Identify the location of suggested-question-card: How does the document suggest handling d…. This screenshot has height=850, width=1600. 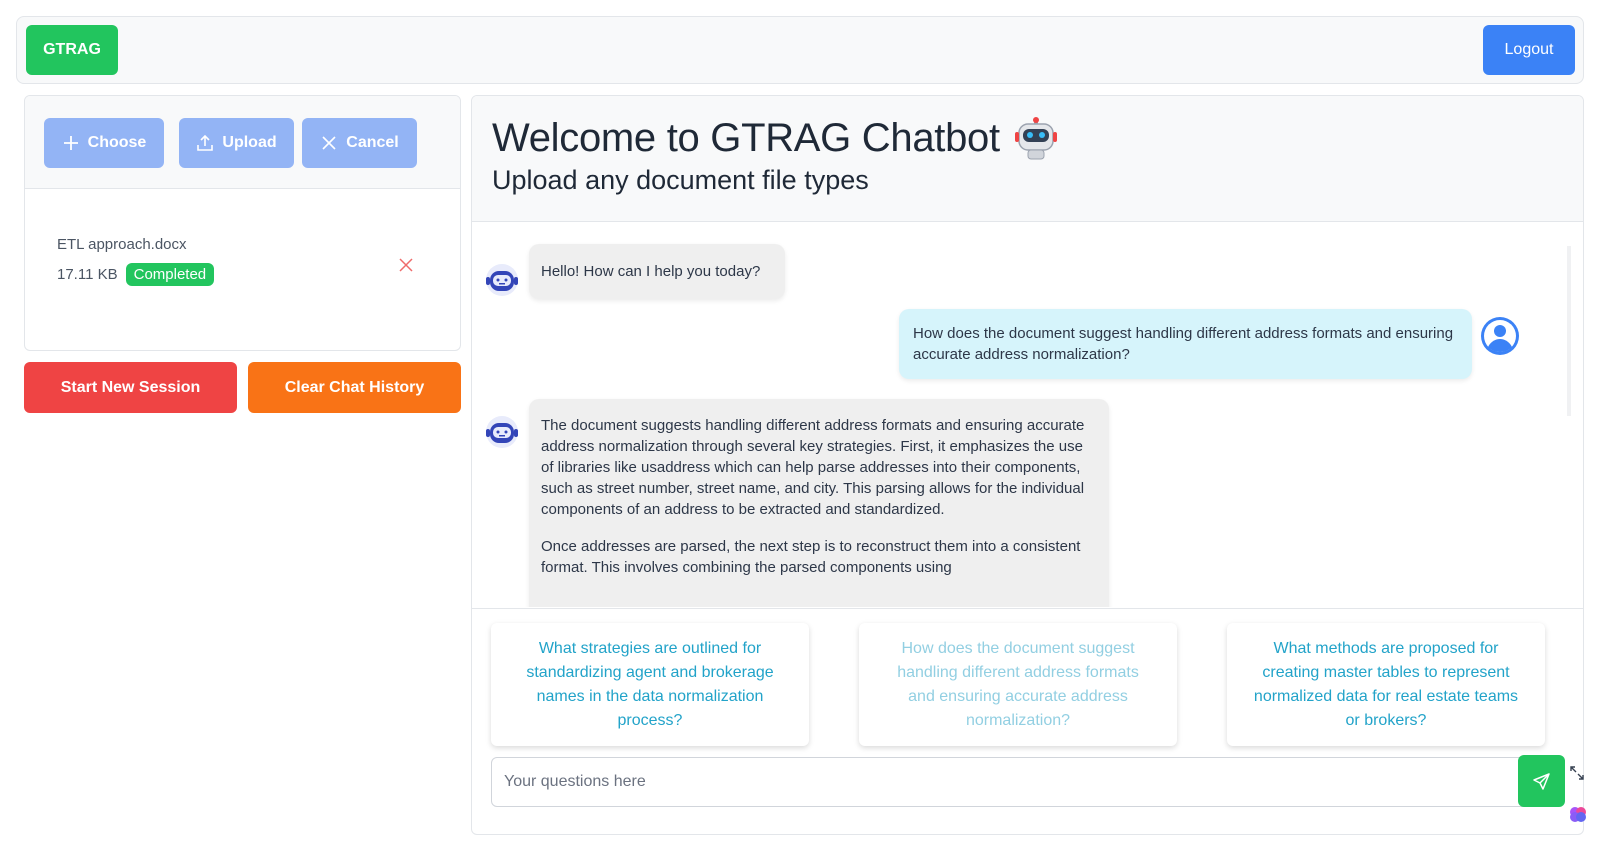
(1018, 684).